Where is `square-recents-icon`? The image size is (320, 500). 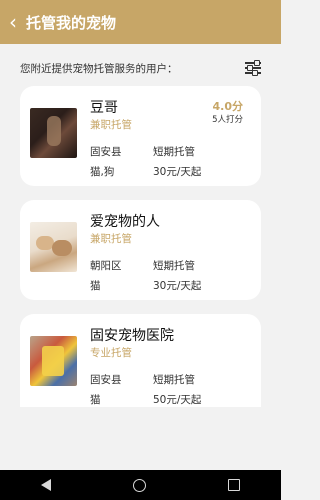
square-recents-icon is located at coordinates (234, 485).